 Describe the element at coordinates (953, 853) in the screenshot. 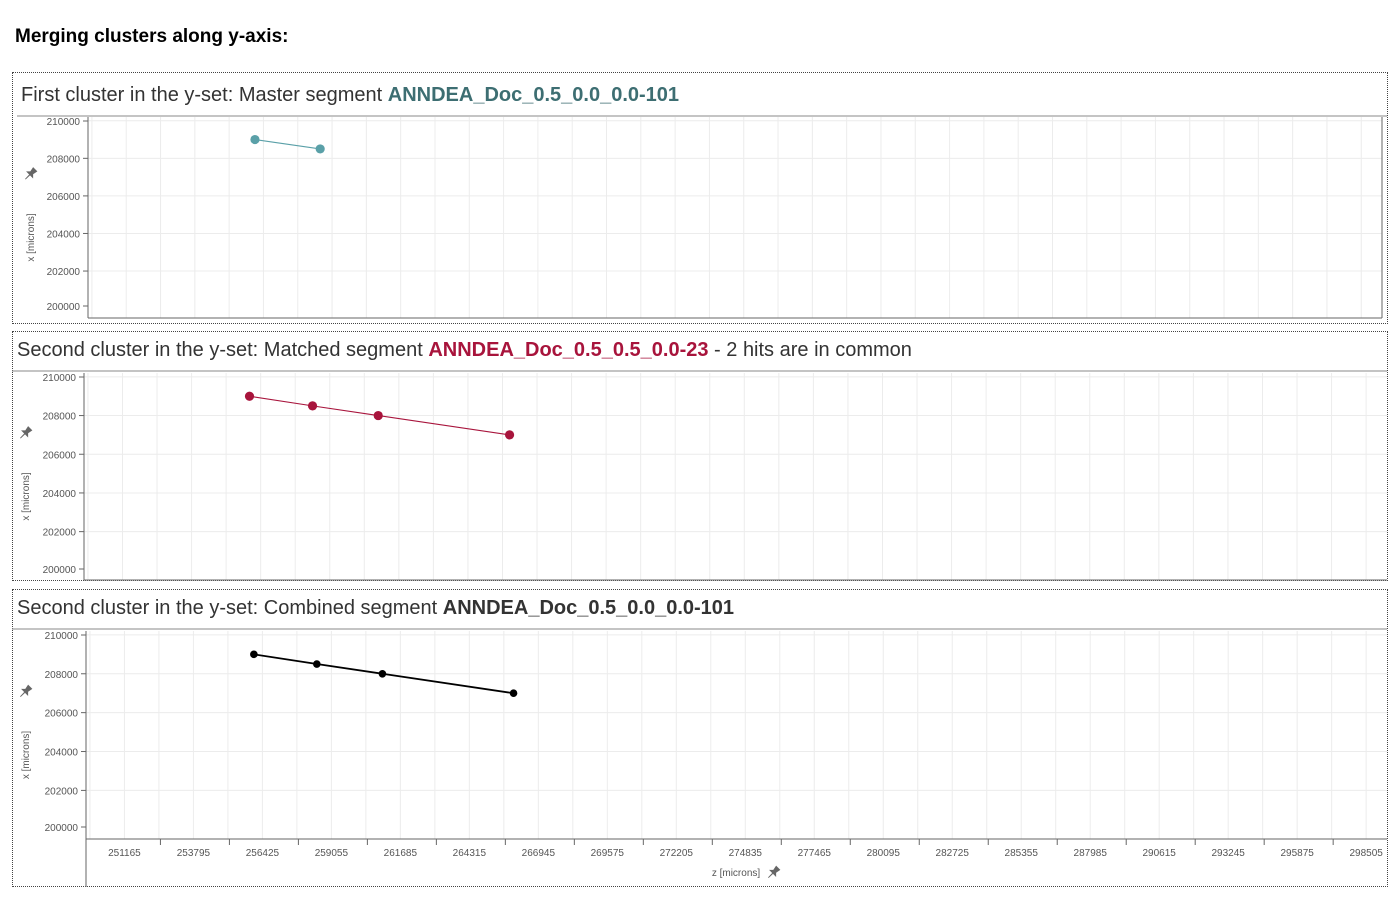

I see `x-tick-label: 282725` at that location.